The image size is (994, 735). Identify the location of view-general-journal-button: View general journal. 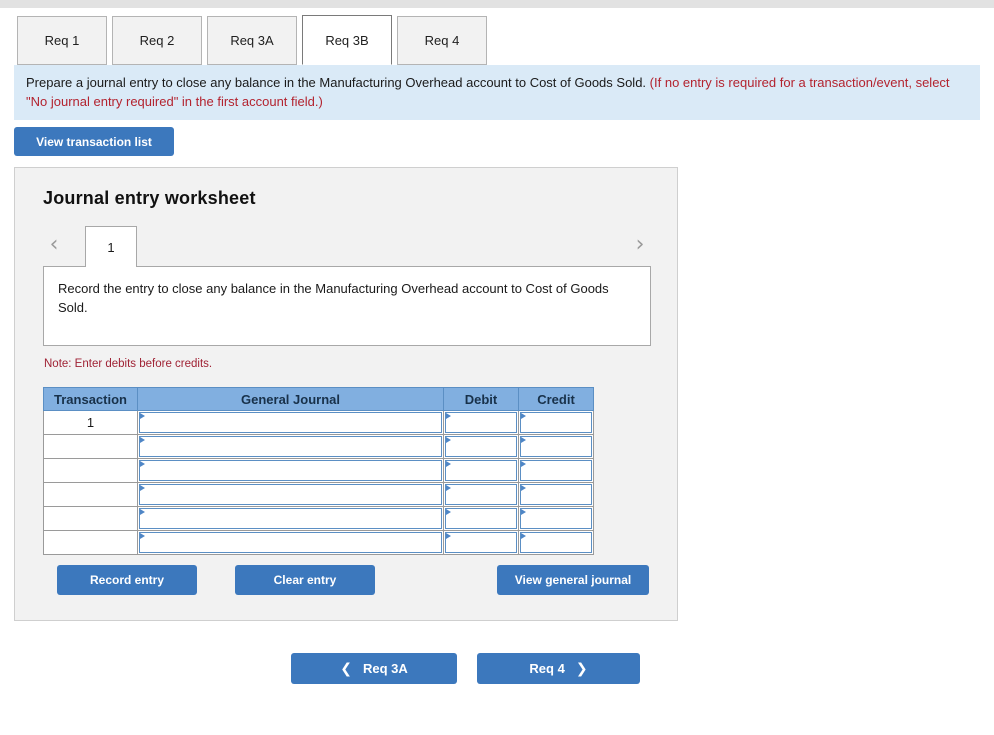
(573, 580).